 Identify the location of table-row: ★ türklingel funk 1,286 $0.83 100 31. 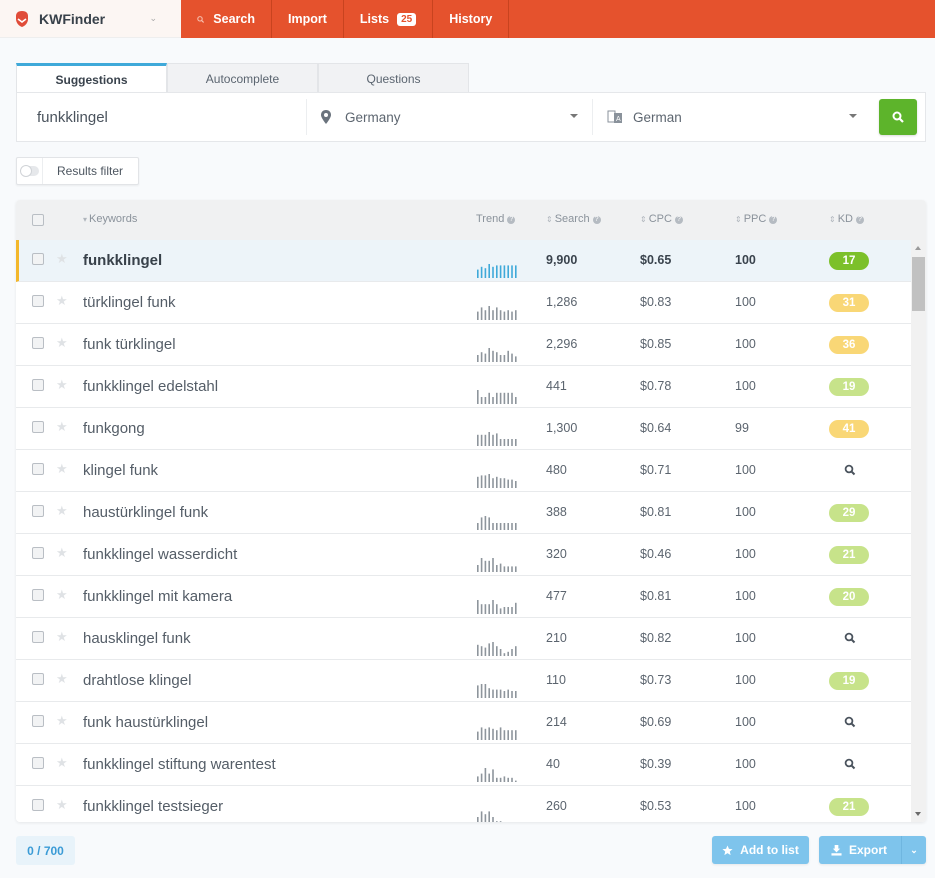
(463, 303).